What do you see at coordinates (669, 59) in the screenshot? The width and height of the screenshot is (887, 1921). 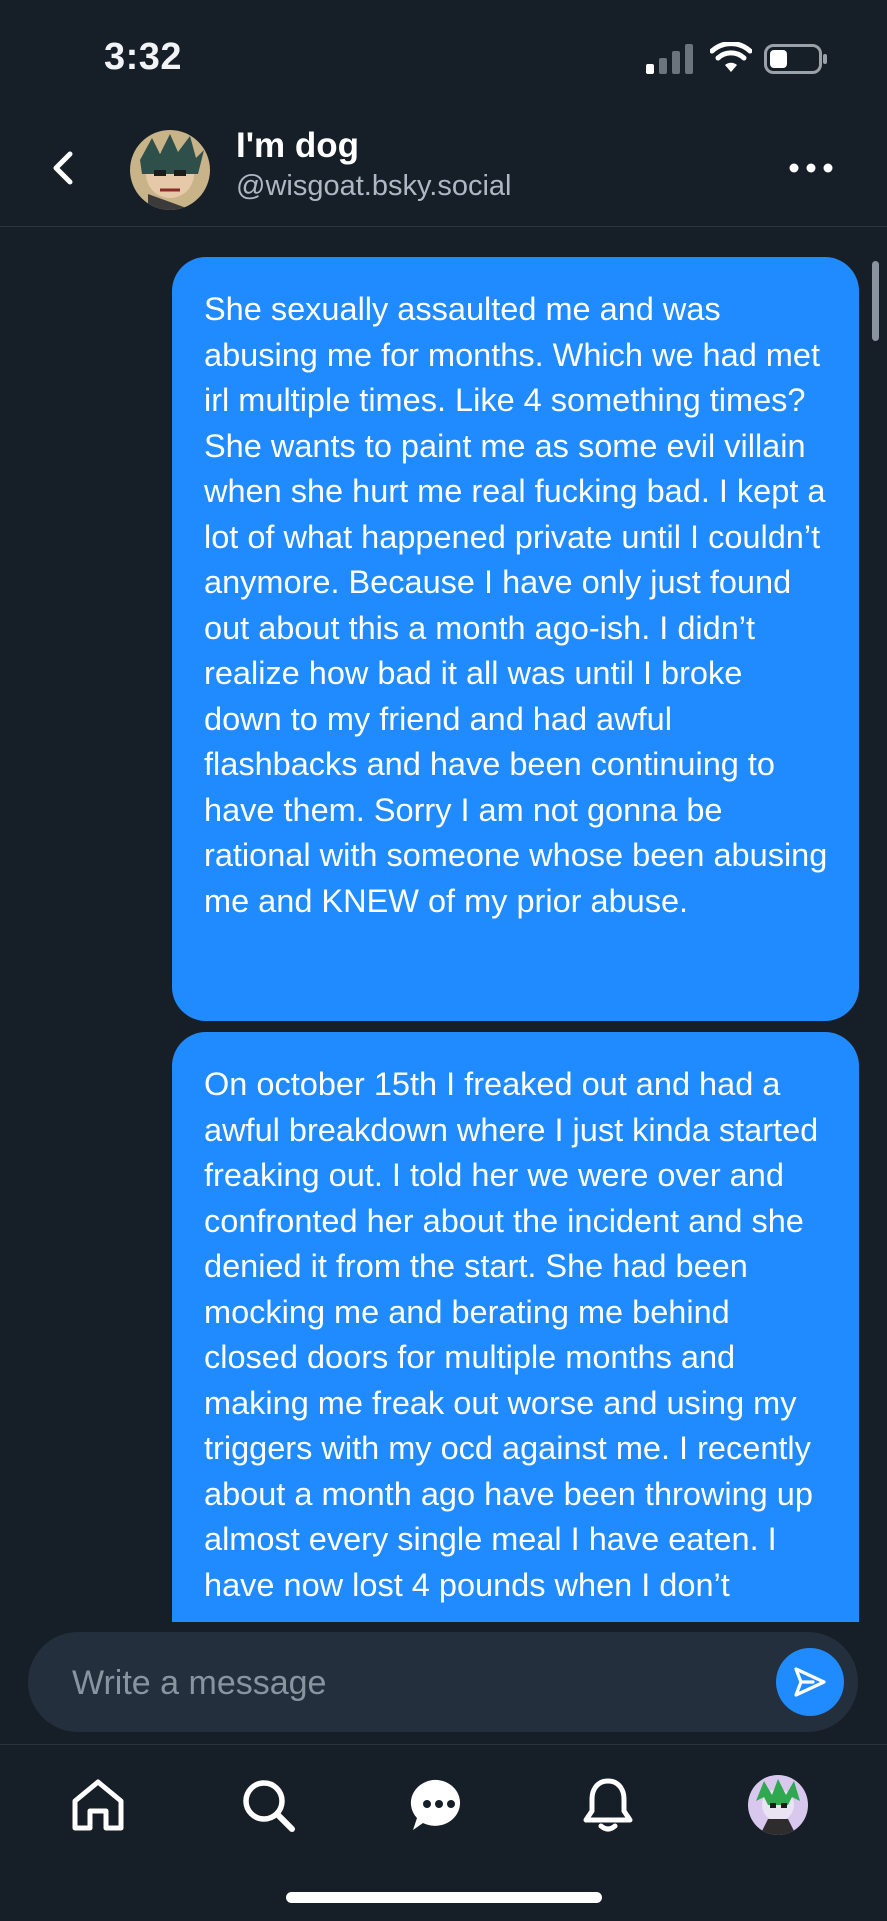 I see `signal-icon` at bounding box center [669, 59].